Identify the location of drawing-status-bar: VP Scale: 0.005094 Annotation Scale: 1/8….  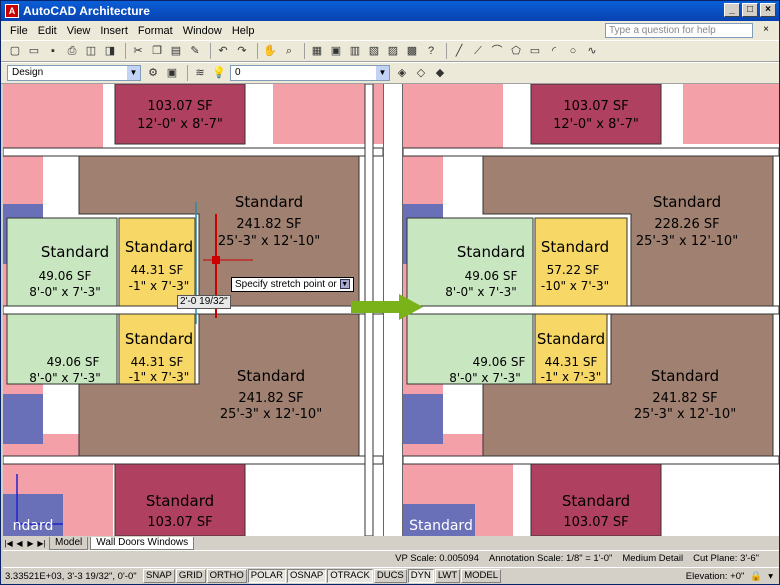
(391, 557).